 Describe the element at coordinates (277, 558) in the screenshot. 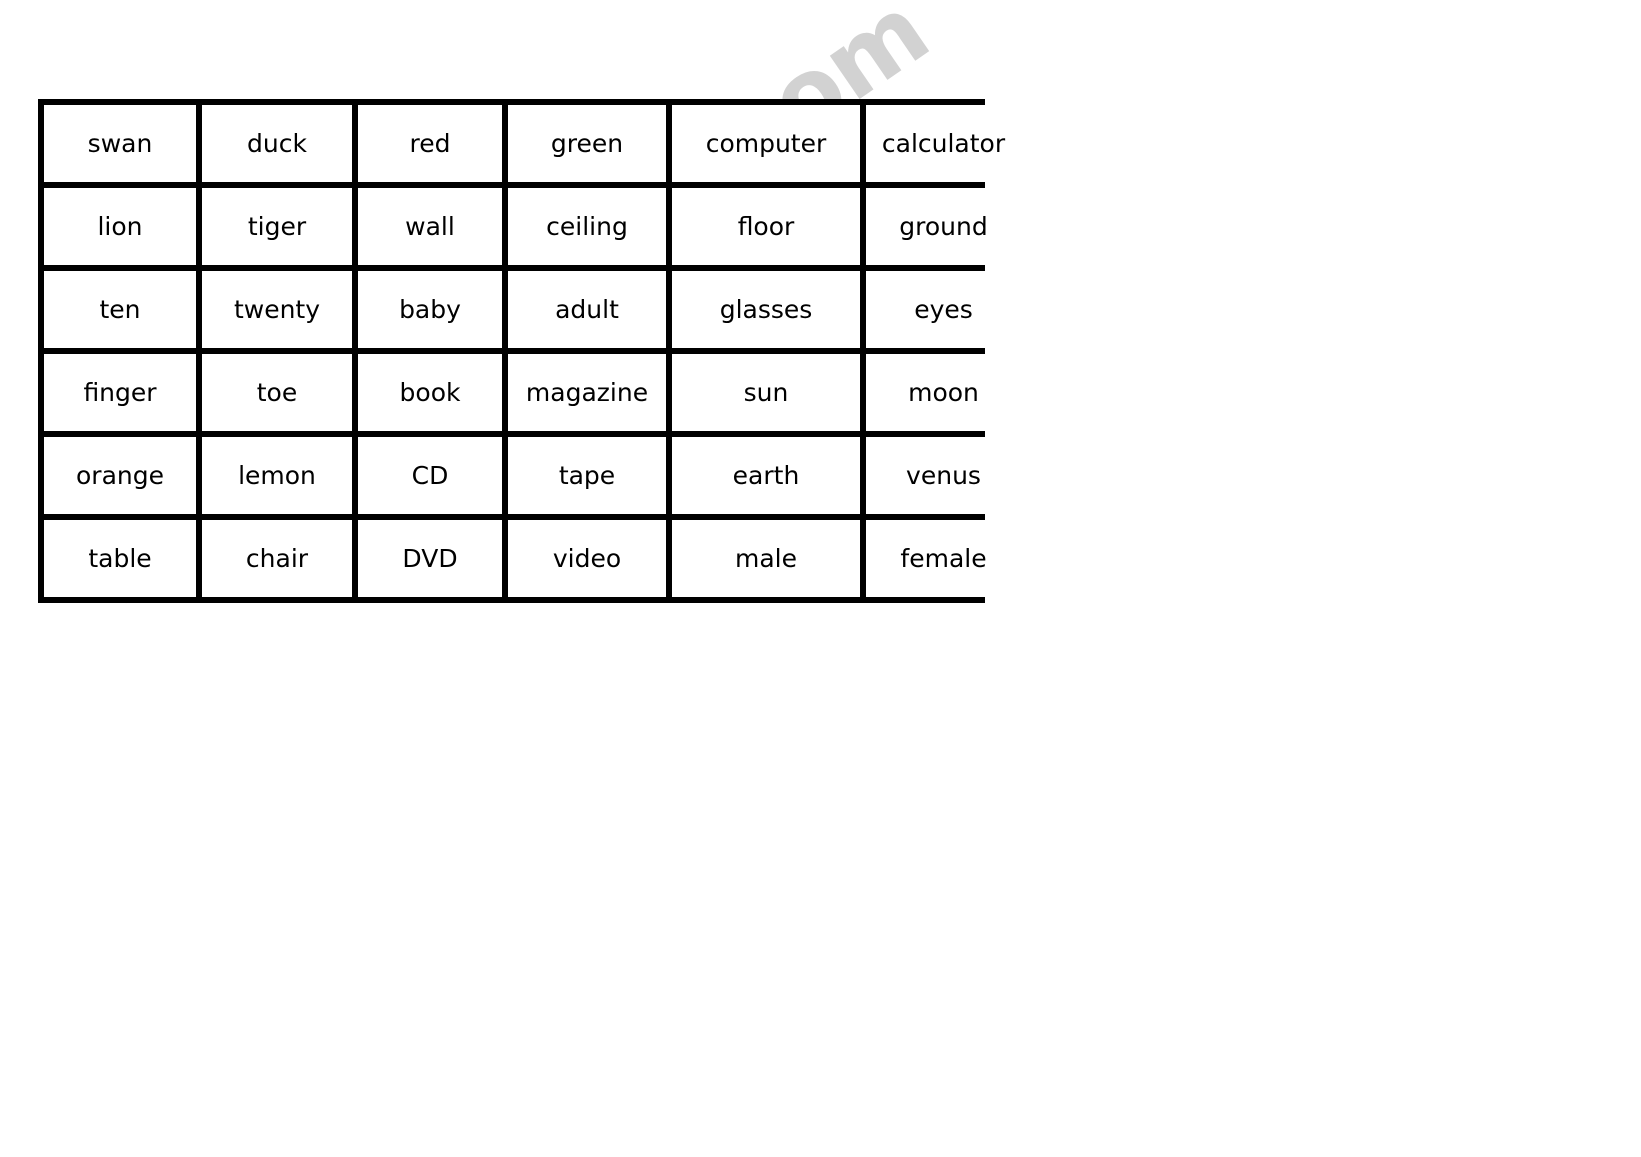

I see `word-cell: chair` at that location.